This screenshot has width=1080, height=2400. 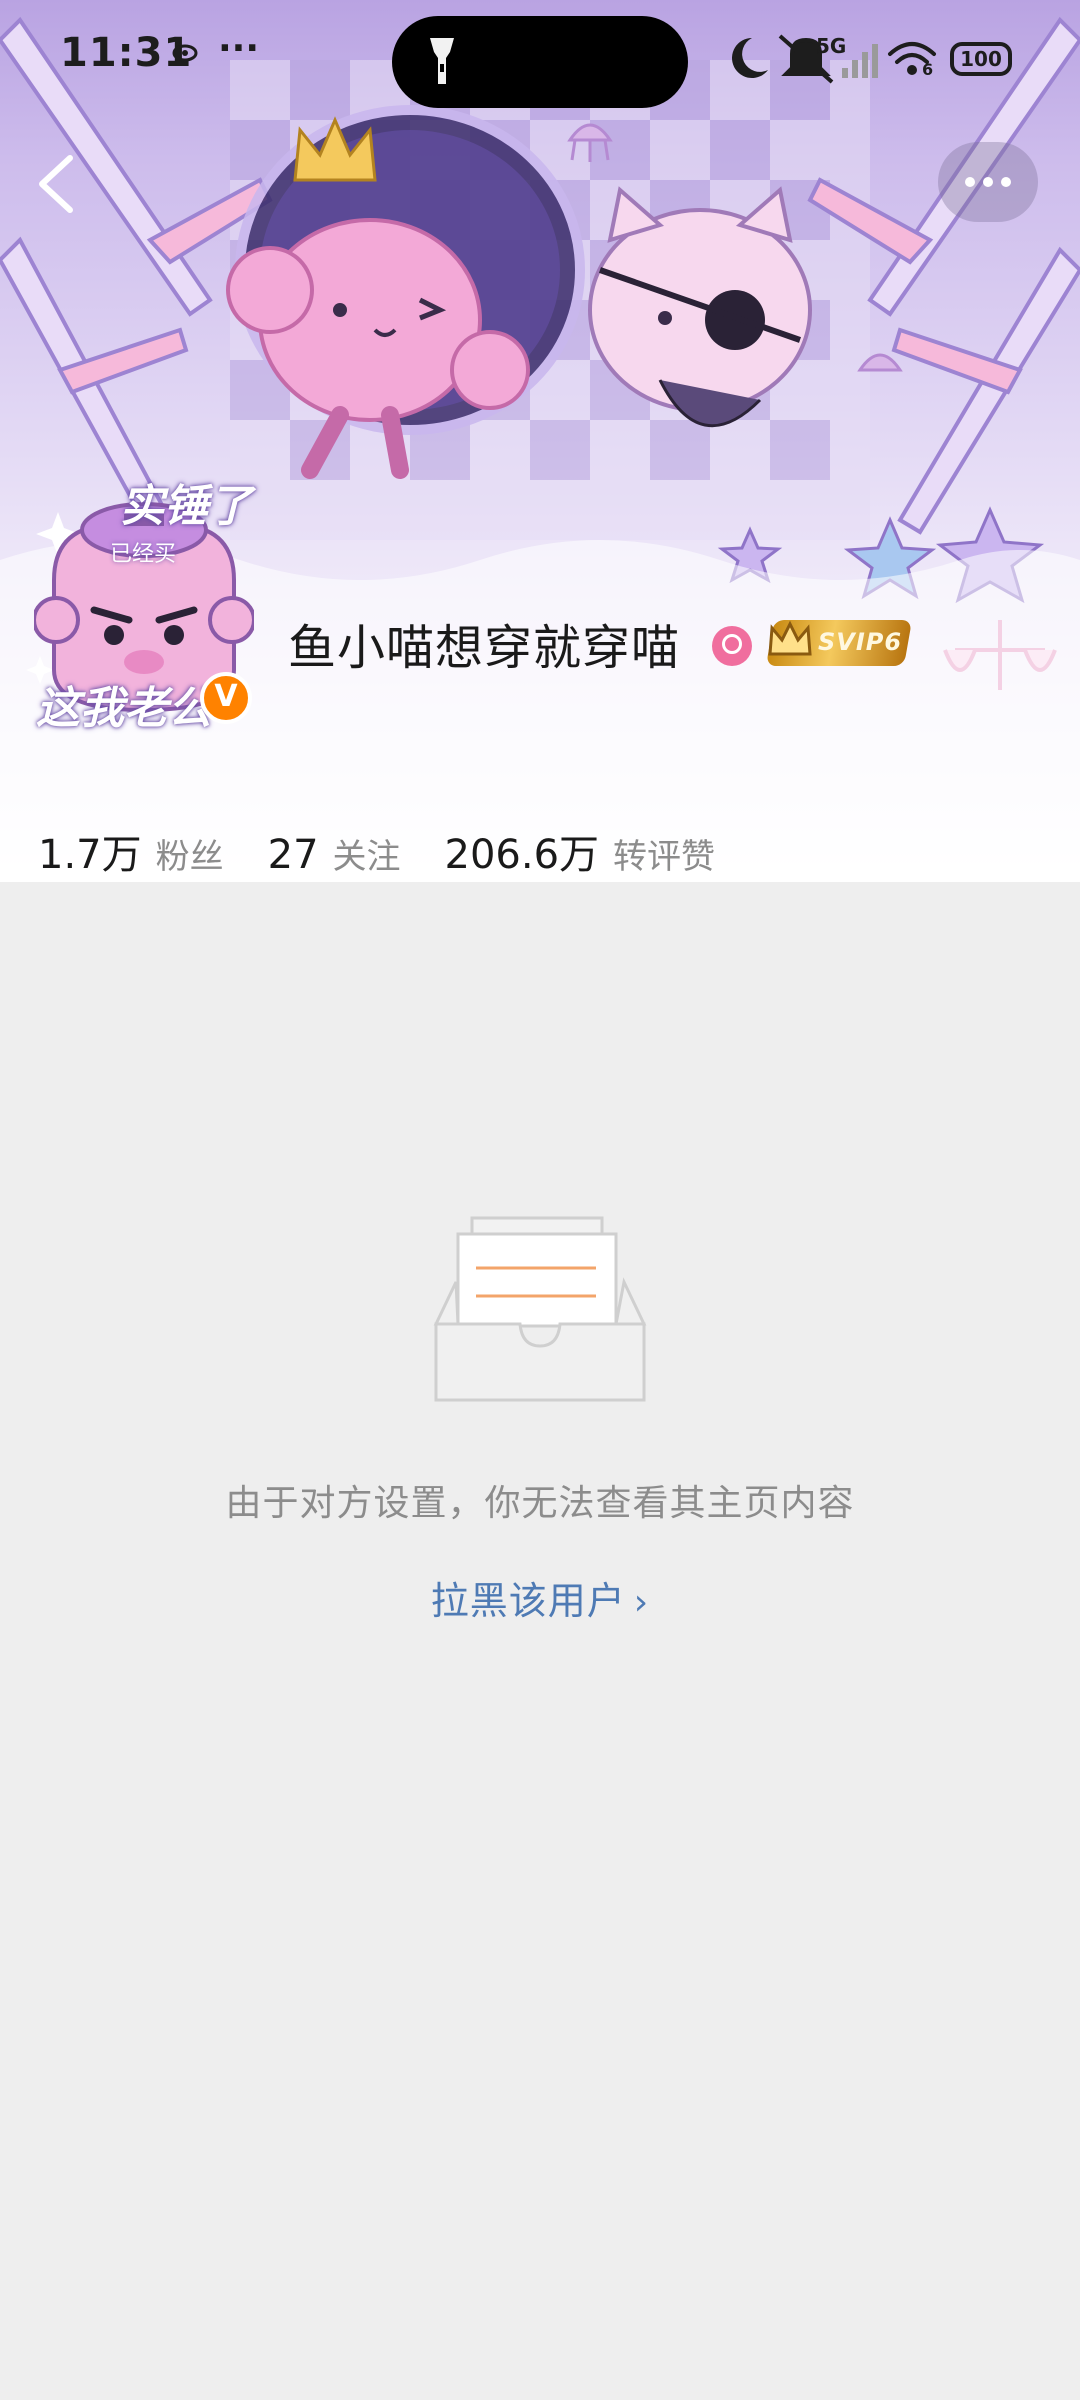 I want to click on stat-following: 27 关注, so click(x=334, y=853).